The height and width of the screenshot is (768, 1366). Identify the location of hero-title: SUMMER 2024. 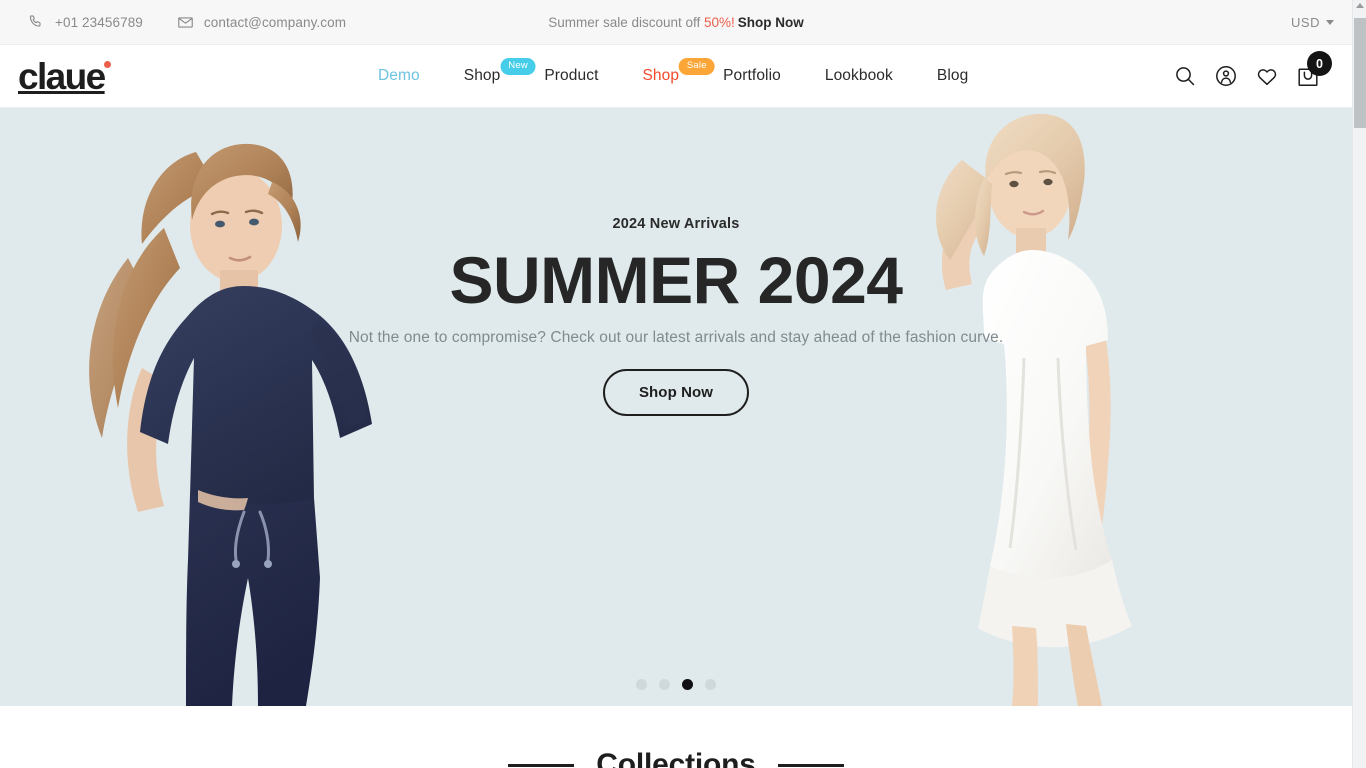
(676, 280).